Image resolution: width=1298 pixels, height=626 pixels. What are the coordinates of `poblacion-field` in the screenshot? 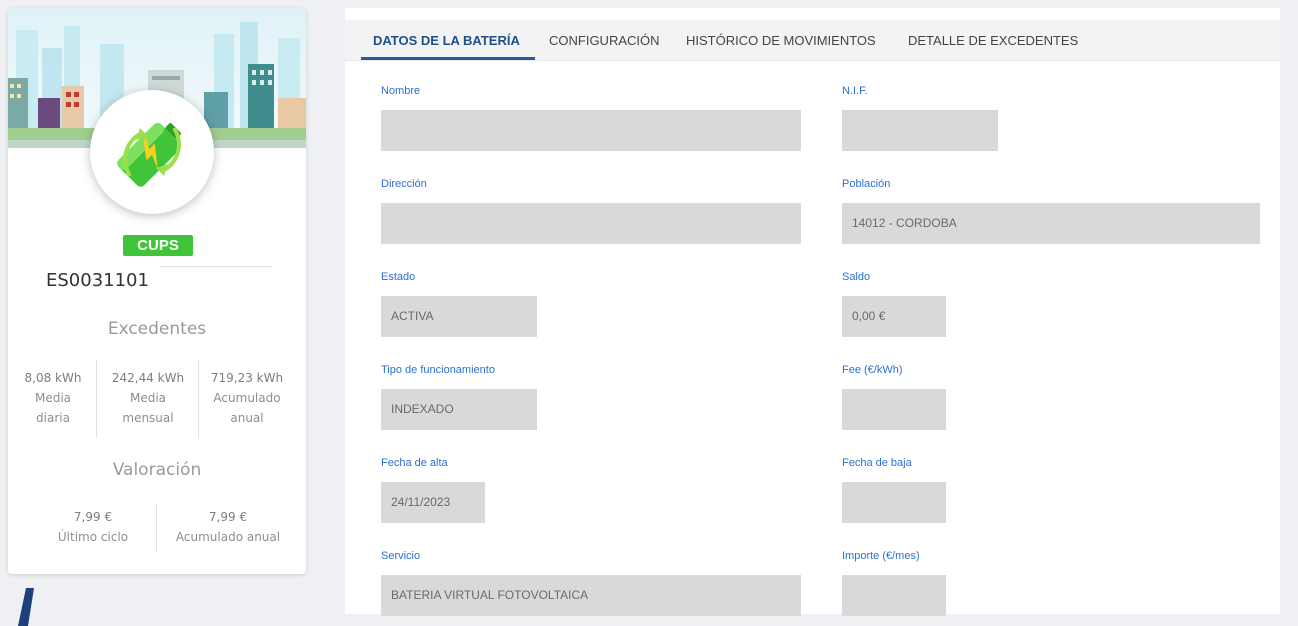 It's located at (1051, 223).